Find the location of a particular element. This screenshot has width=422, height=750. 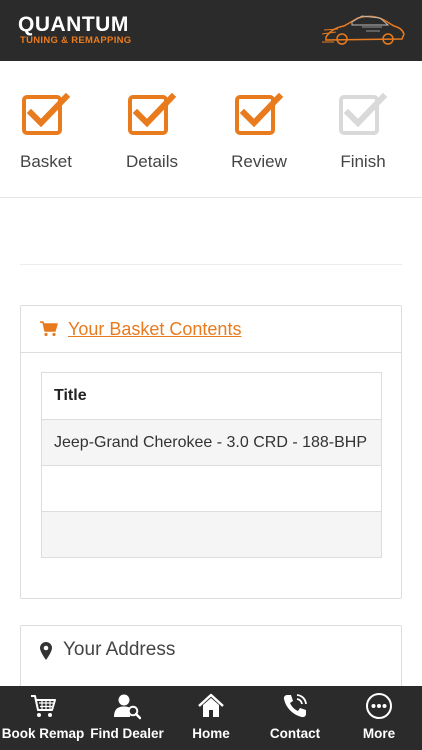

home-icon is located at coordinates (211, 705).